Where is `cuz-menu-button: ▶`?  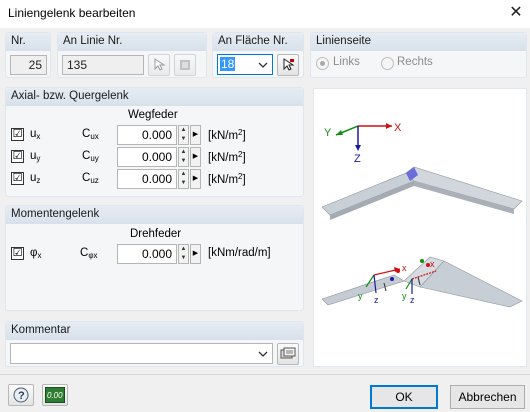 cuz-menu-button: ▶ is located at coordinates (195, 179).